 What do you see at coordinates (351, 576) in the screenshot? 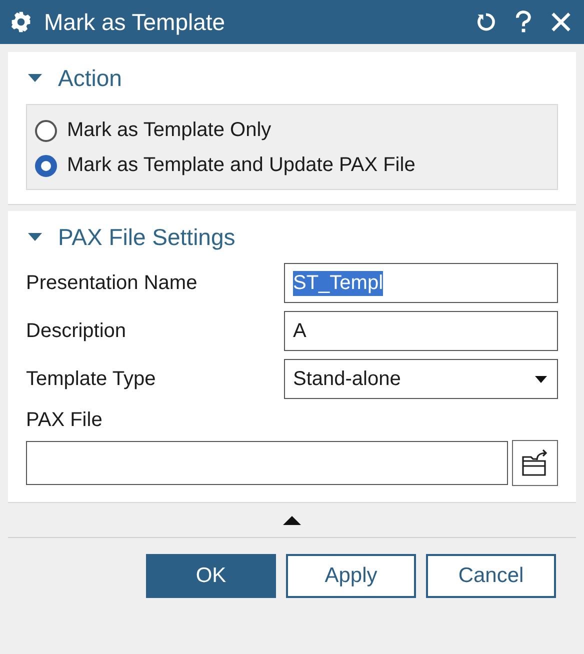
I see `apply-button: Apply` at bounding box center [351, 576].